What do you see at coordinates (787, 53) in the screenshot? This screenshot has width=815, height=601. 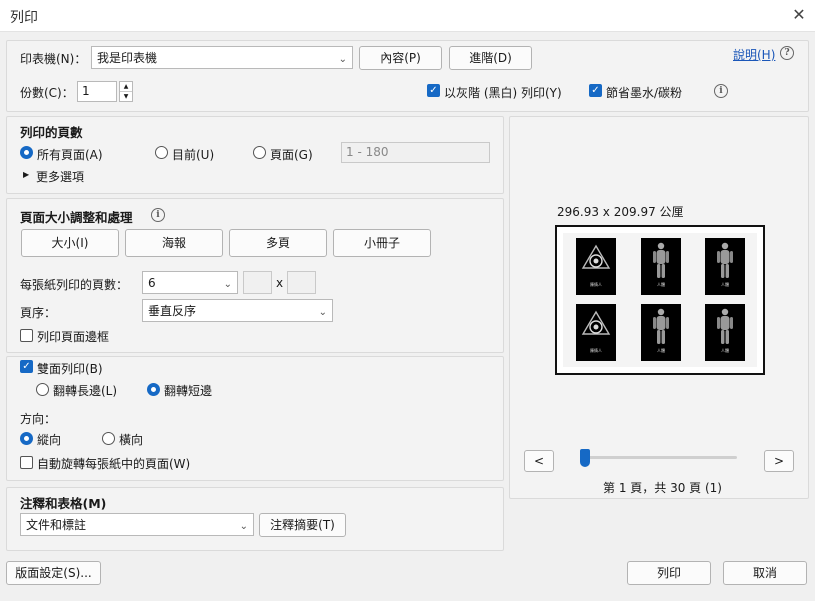 I see `help-icon: ?` at bounding box center [787, 53].